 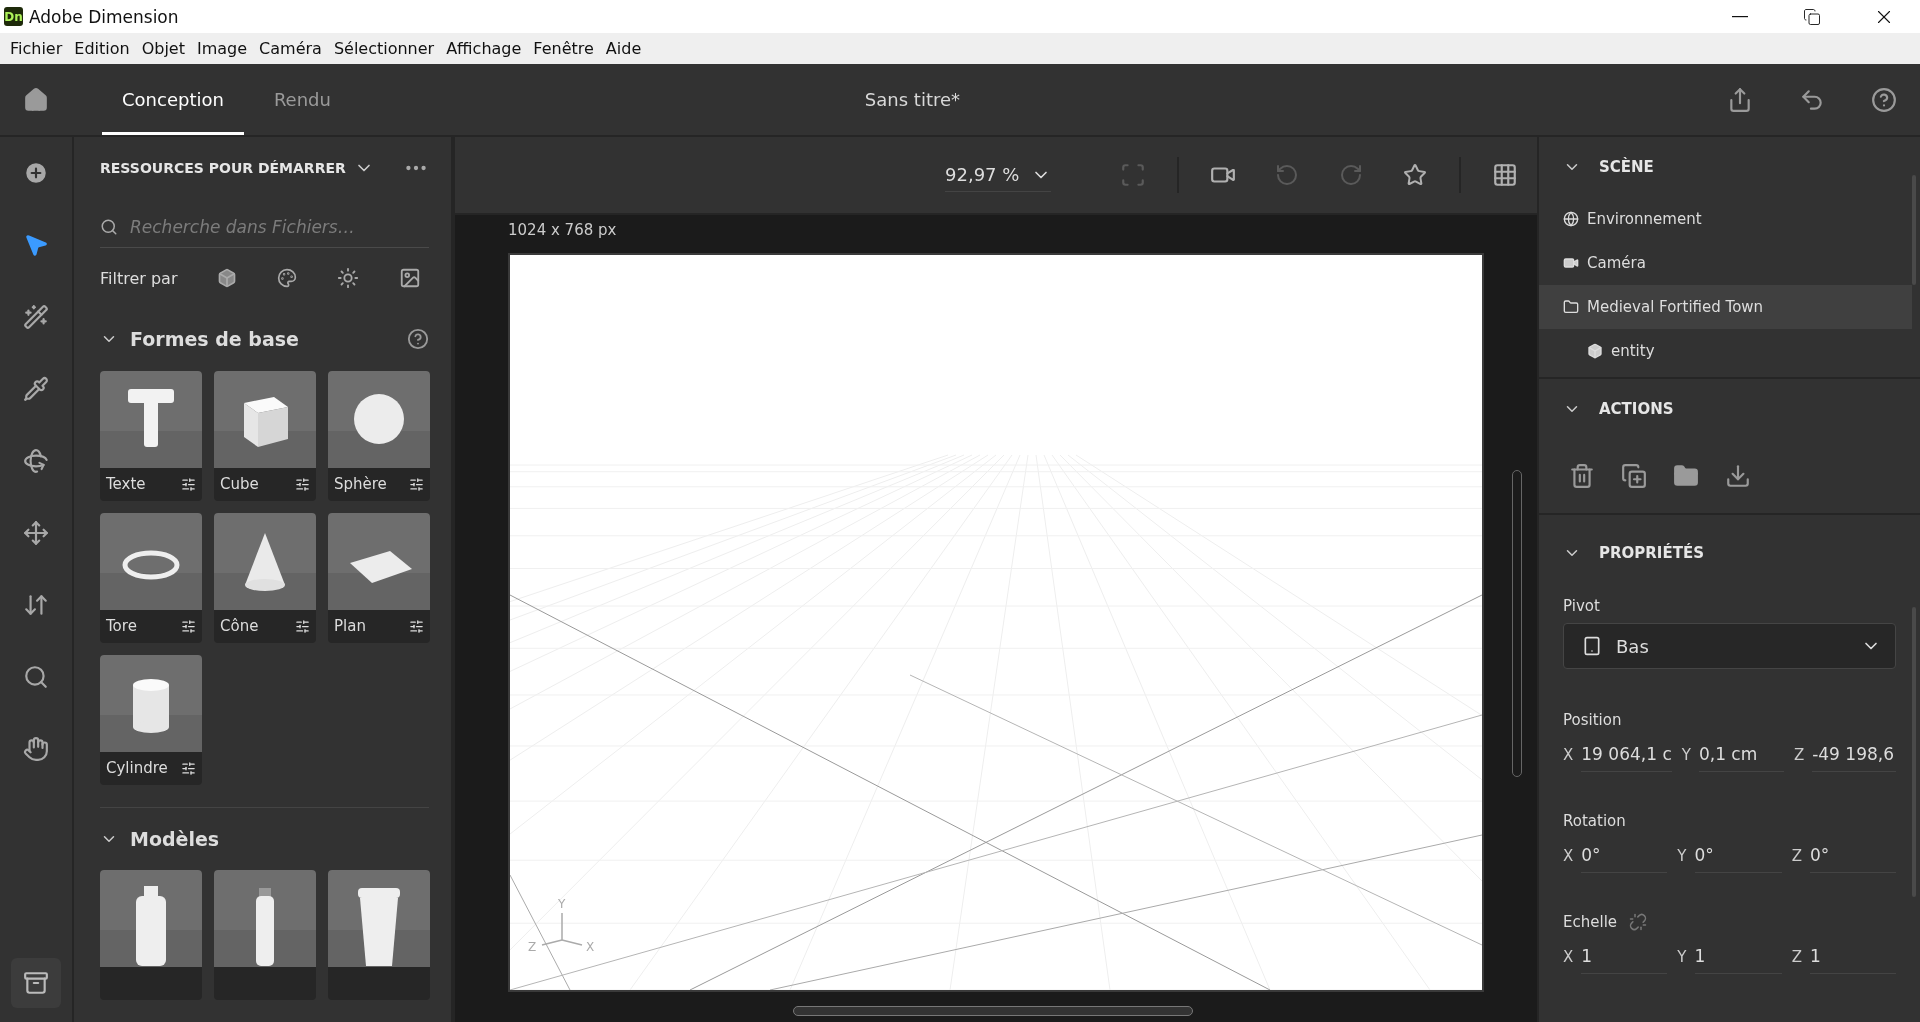 What do you see at coordinates (1636, 409) in the screenshot?
I see `section-title: ACTIONS` at bounding box center [1636, 409].